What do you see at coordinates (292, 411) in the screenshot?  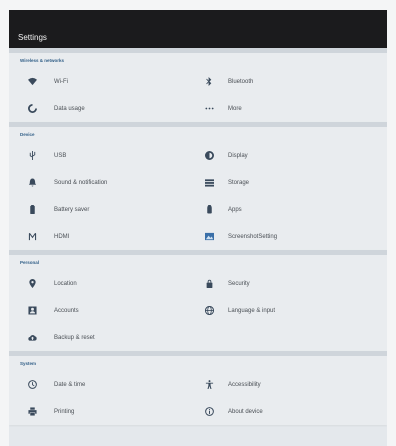 I see `settings-item-about-device: About device` at bounding box center [292, 411].